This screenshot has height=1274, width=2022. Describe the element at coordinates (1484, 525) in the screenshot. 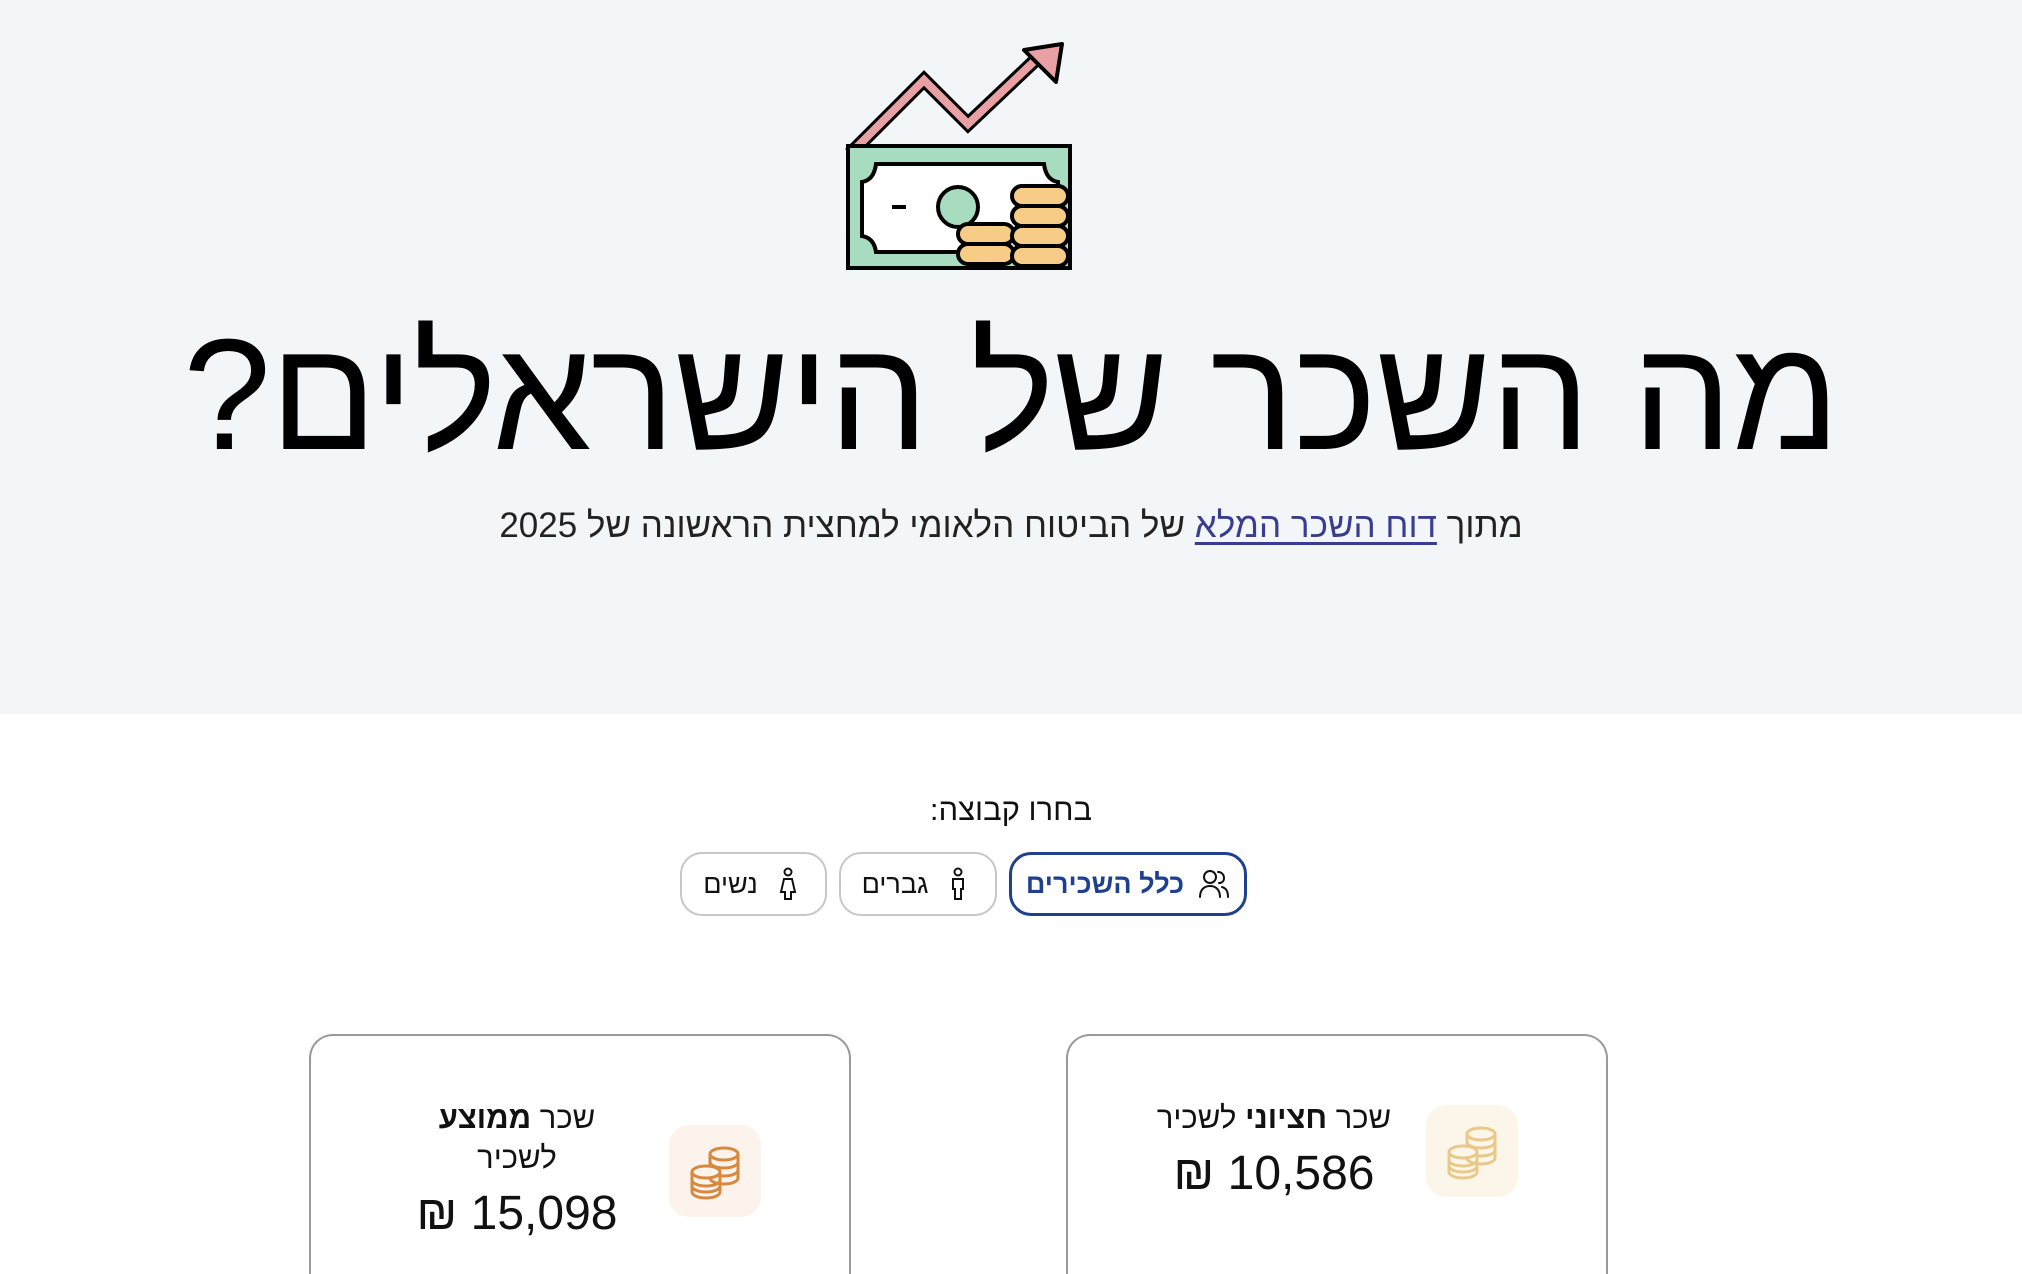

I see `subtitle-prefix: מתוך` at that location.